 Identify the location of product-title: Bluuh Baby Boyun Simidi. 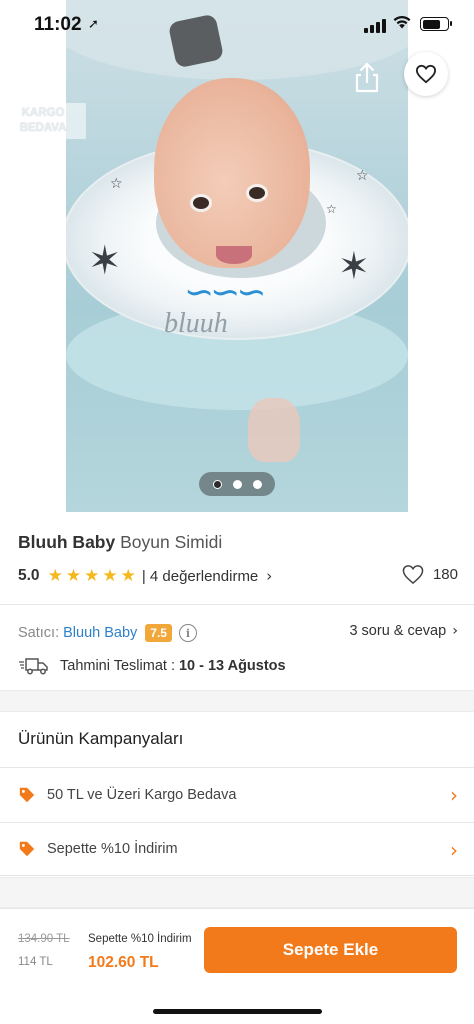
(120, 542).